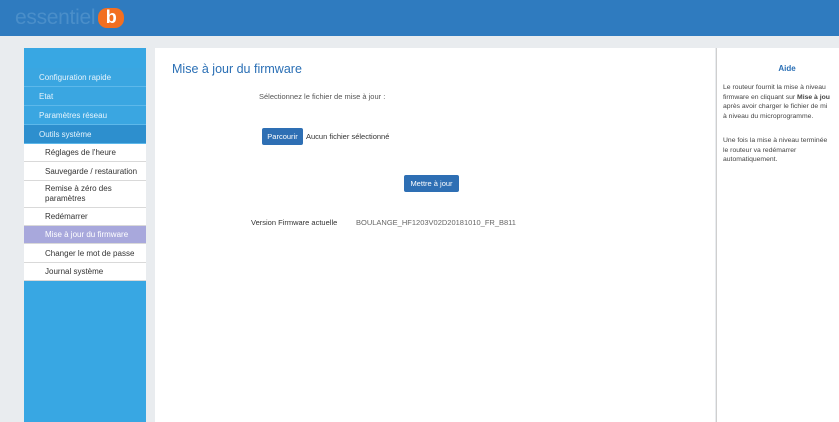  I want to click on update-button: Mettre à jour, so click(431, 183).